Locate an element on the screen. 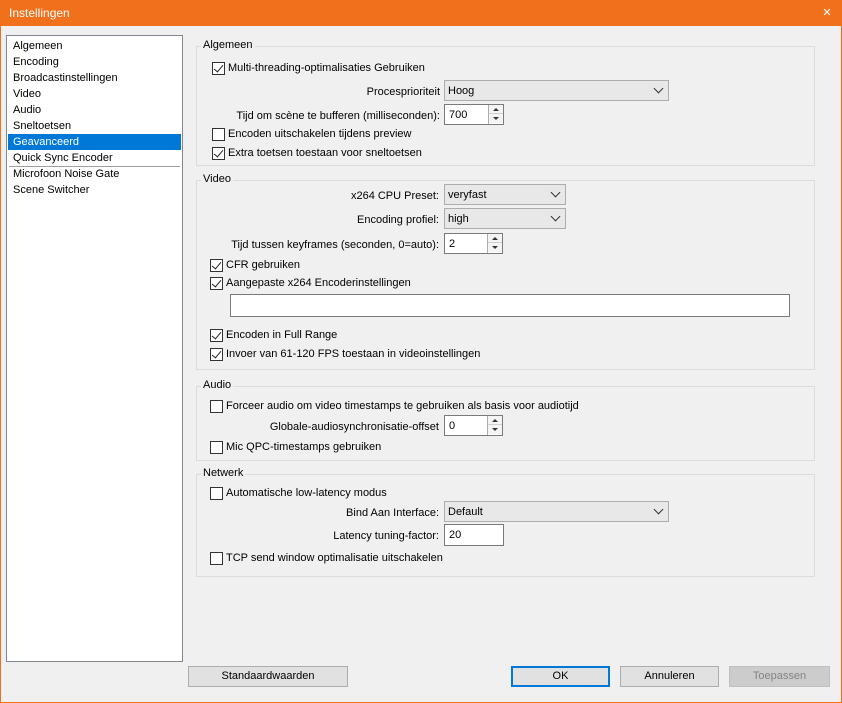  sidebar-item-video: Video is located at coordinates (94, 94).